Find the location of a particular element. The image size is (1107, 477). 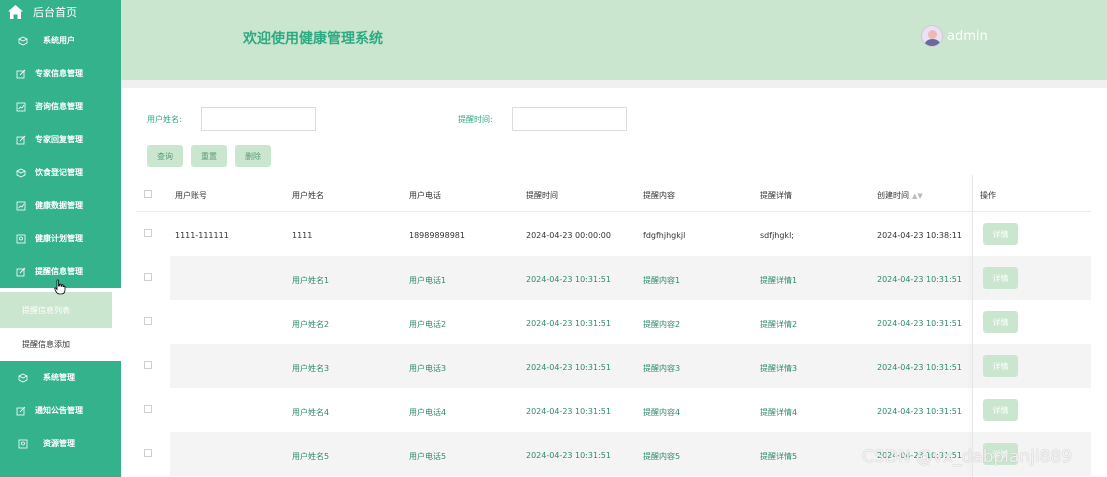

sidebar-item-label: 通知公告管理 is located at coordinates (59, 410).